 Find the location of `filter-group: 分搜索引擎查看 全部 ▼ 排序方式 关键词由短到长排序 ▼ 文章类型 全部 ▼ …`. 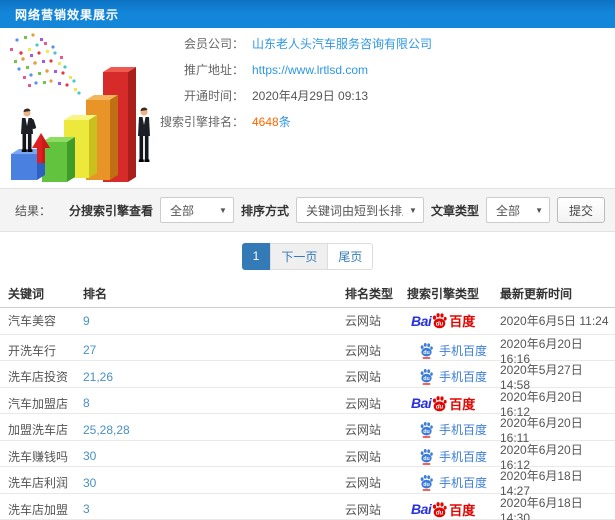

filter-group: 分搜索引擎查看 全部 ▼ 排序方式 关键词由短到长排序 ▼ 文章类型 全部 ▼ … is located at coordinates (337, 210).